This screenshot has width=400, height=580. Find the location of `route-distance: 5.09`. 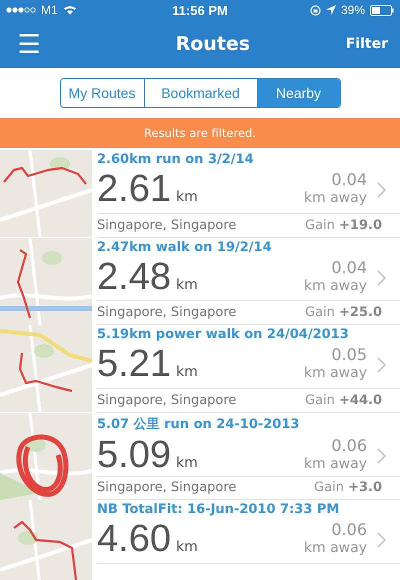

route-distance: 5.09 is located at coordinates (134, 454).